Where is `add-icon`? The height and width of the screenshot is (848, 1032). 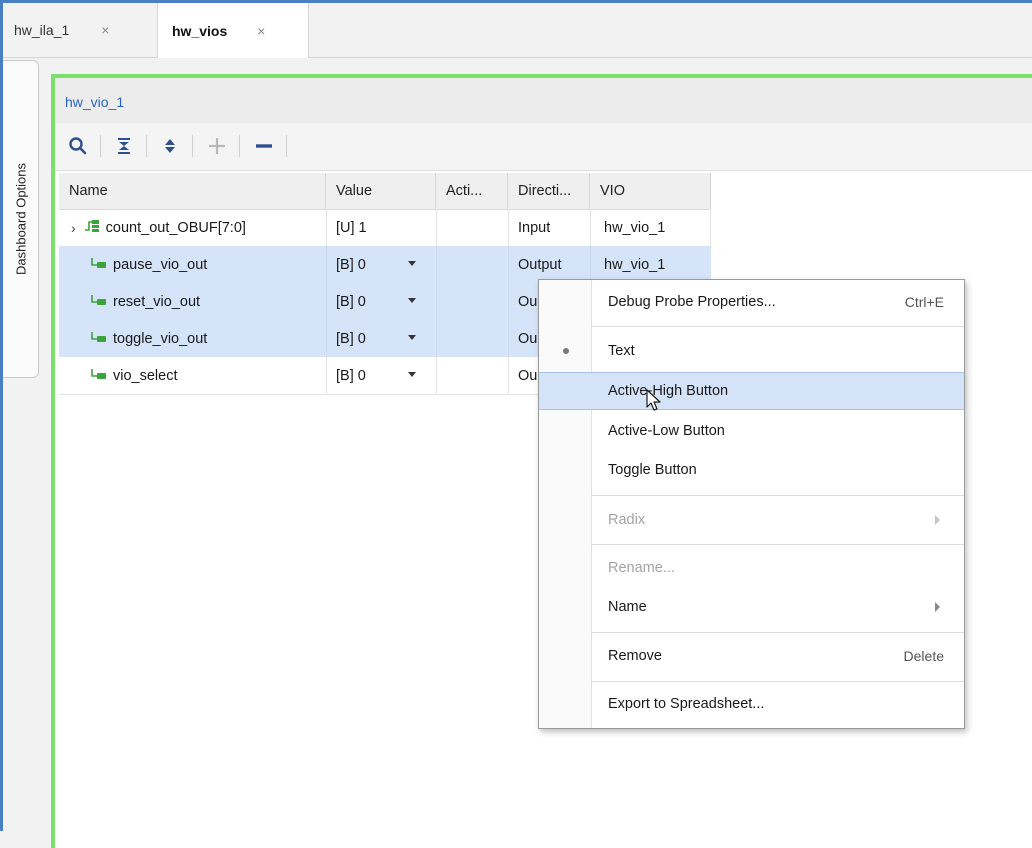 add-icon is located at coordinates (217, 146).